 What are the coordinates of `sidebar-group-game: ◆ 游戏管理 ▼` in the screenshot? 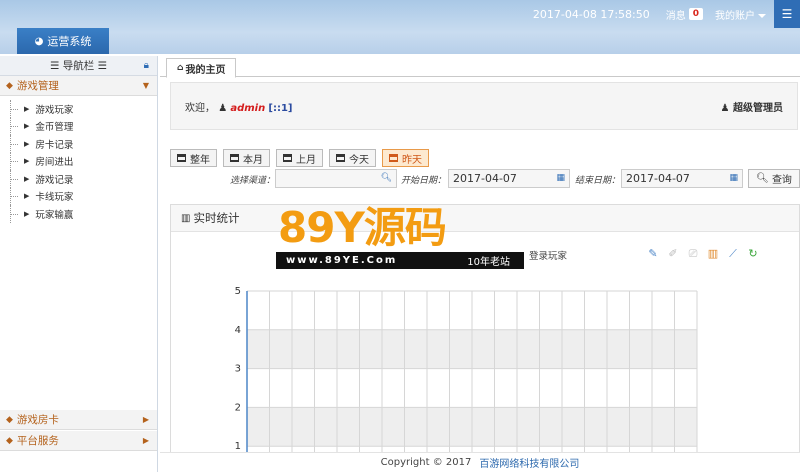 It's located at (78, 86).